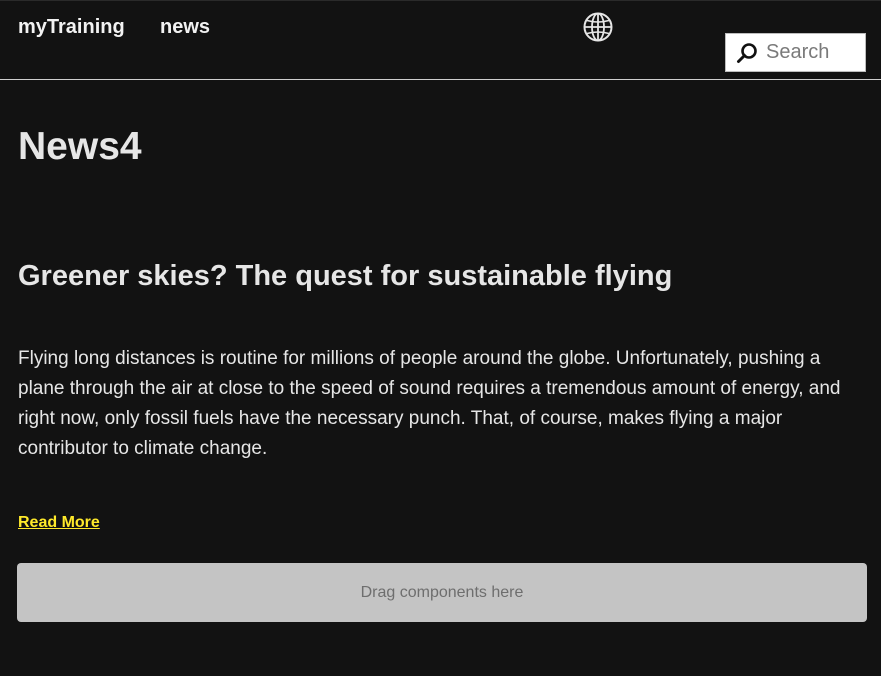 This screenshot has height=676, width=881. What do you see at coordinates (598, 27) in the screenshot?
I see `globe-icon` at bounding box center [598, 27].